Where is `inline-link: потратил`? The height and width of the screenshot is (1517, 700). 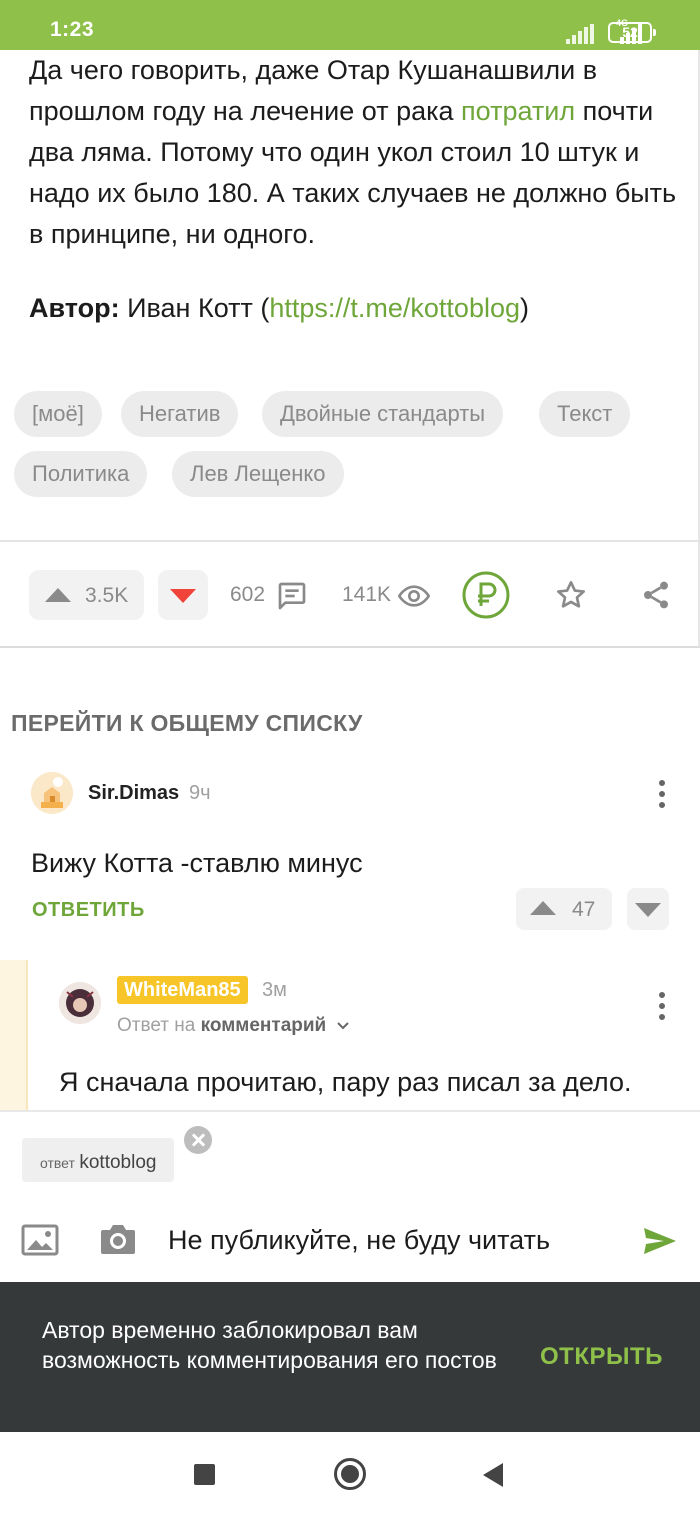
inline-link: потратил is located at coordinates (518, 111).